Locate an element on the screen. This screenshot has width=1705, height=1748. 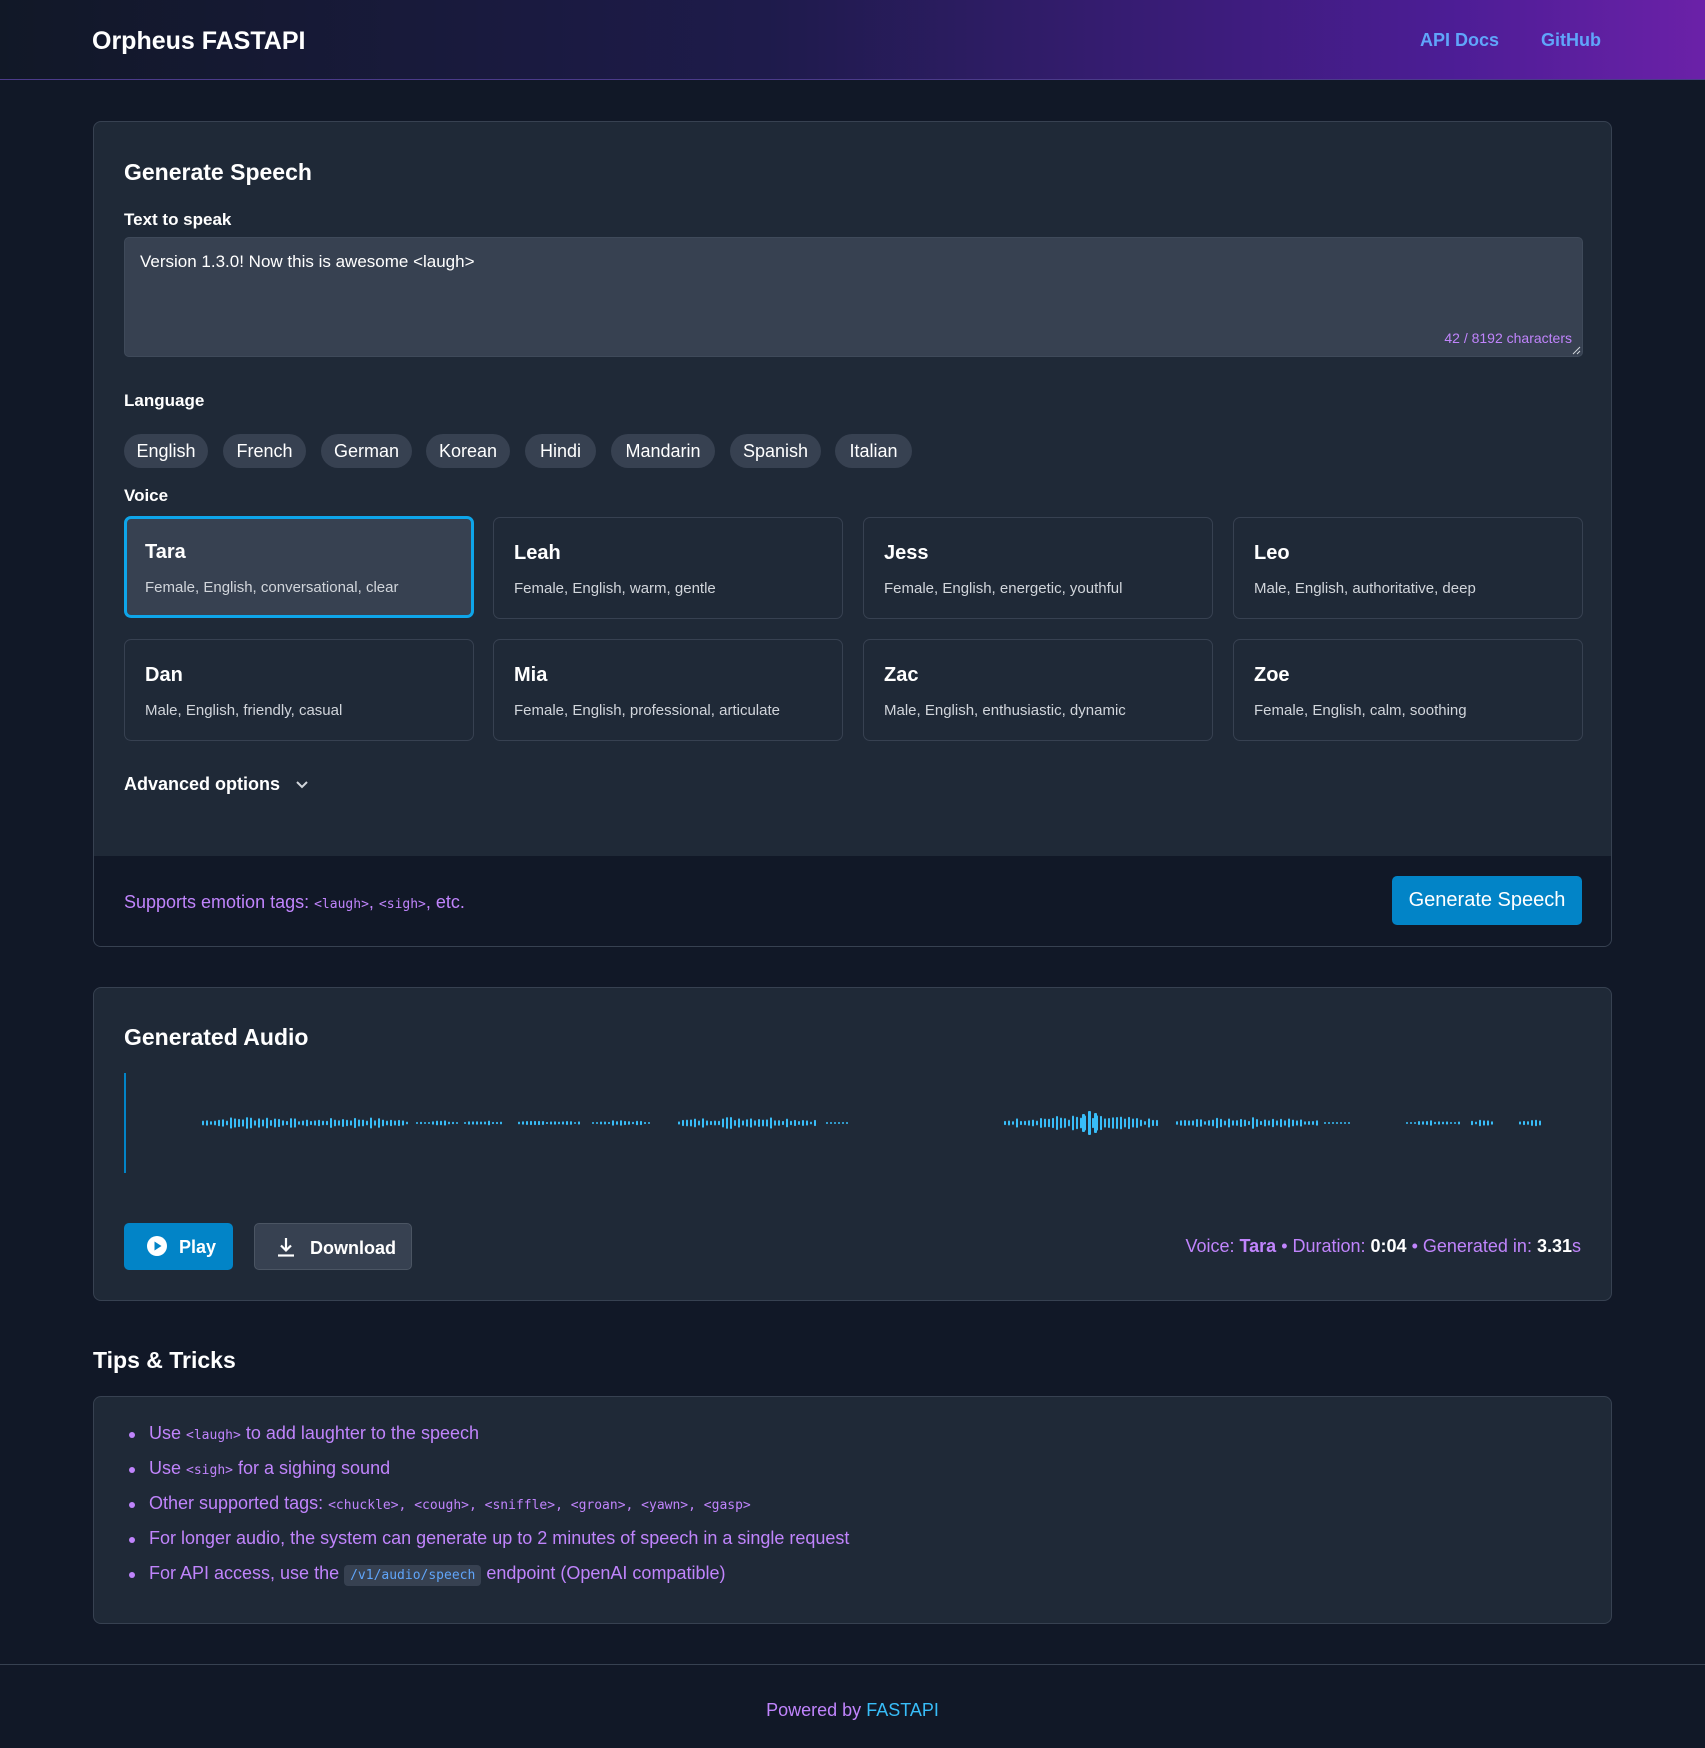
nav-github-link: GitHub is located at coordinates (1571, 40).